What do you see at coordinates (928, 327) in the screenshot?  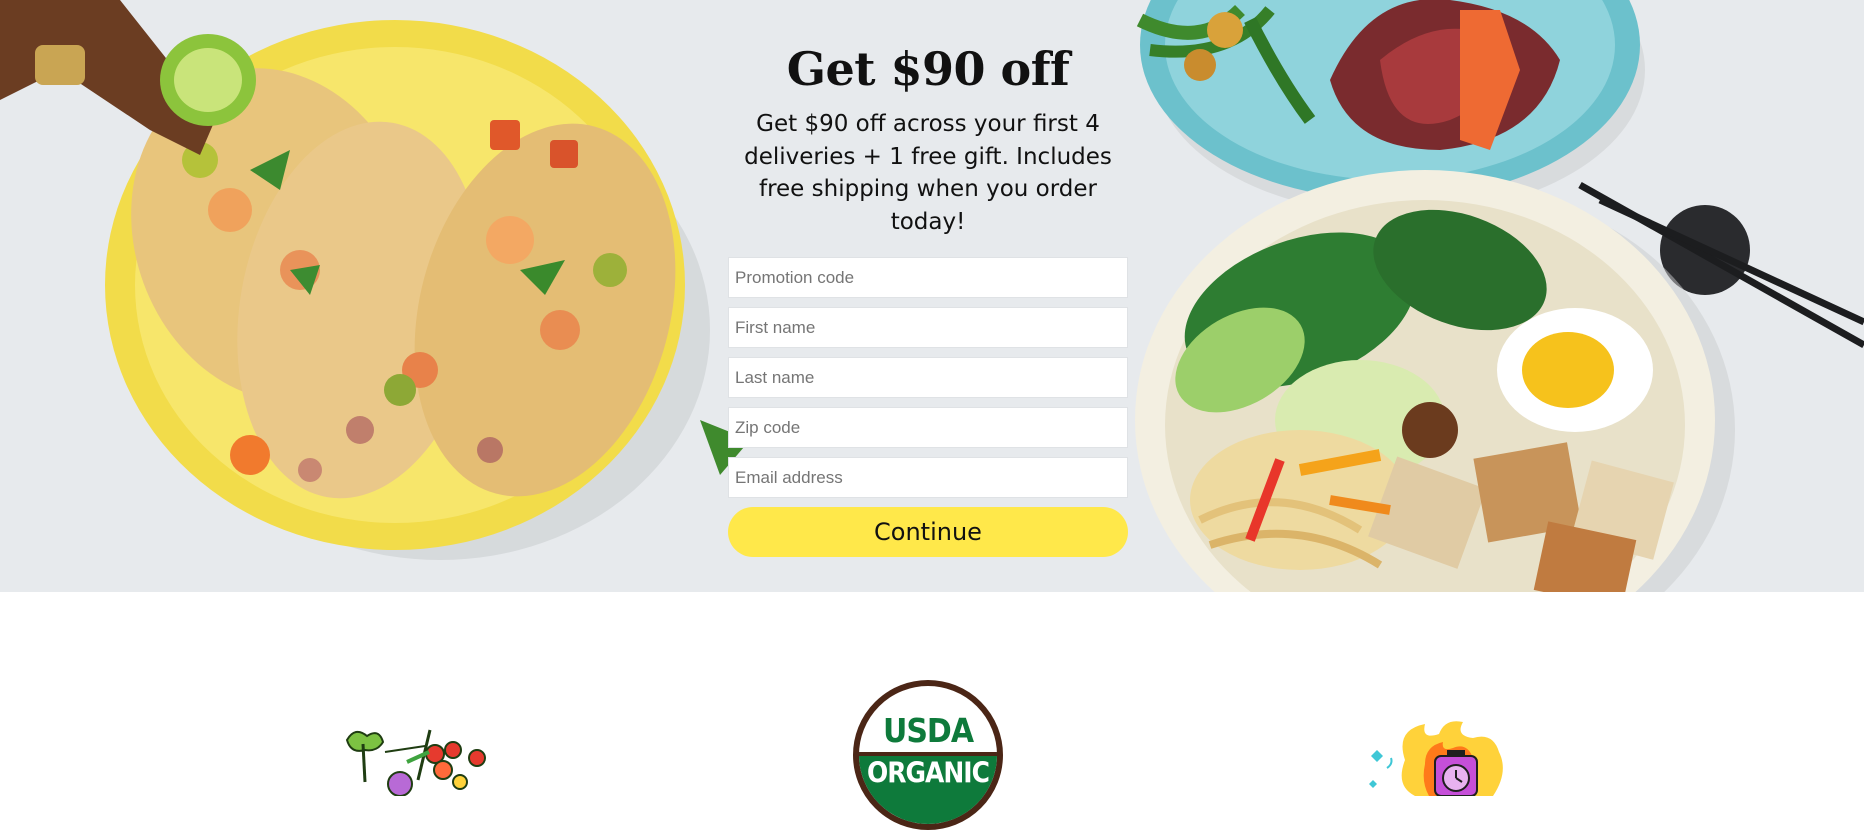 I see `first-name-input` at bounding box center [928, 327].